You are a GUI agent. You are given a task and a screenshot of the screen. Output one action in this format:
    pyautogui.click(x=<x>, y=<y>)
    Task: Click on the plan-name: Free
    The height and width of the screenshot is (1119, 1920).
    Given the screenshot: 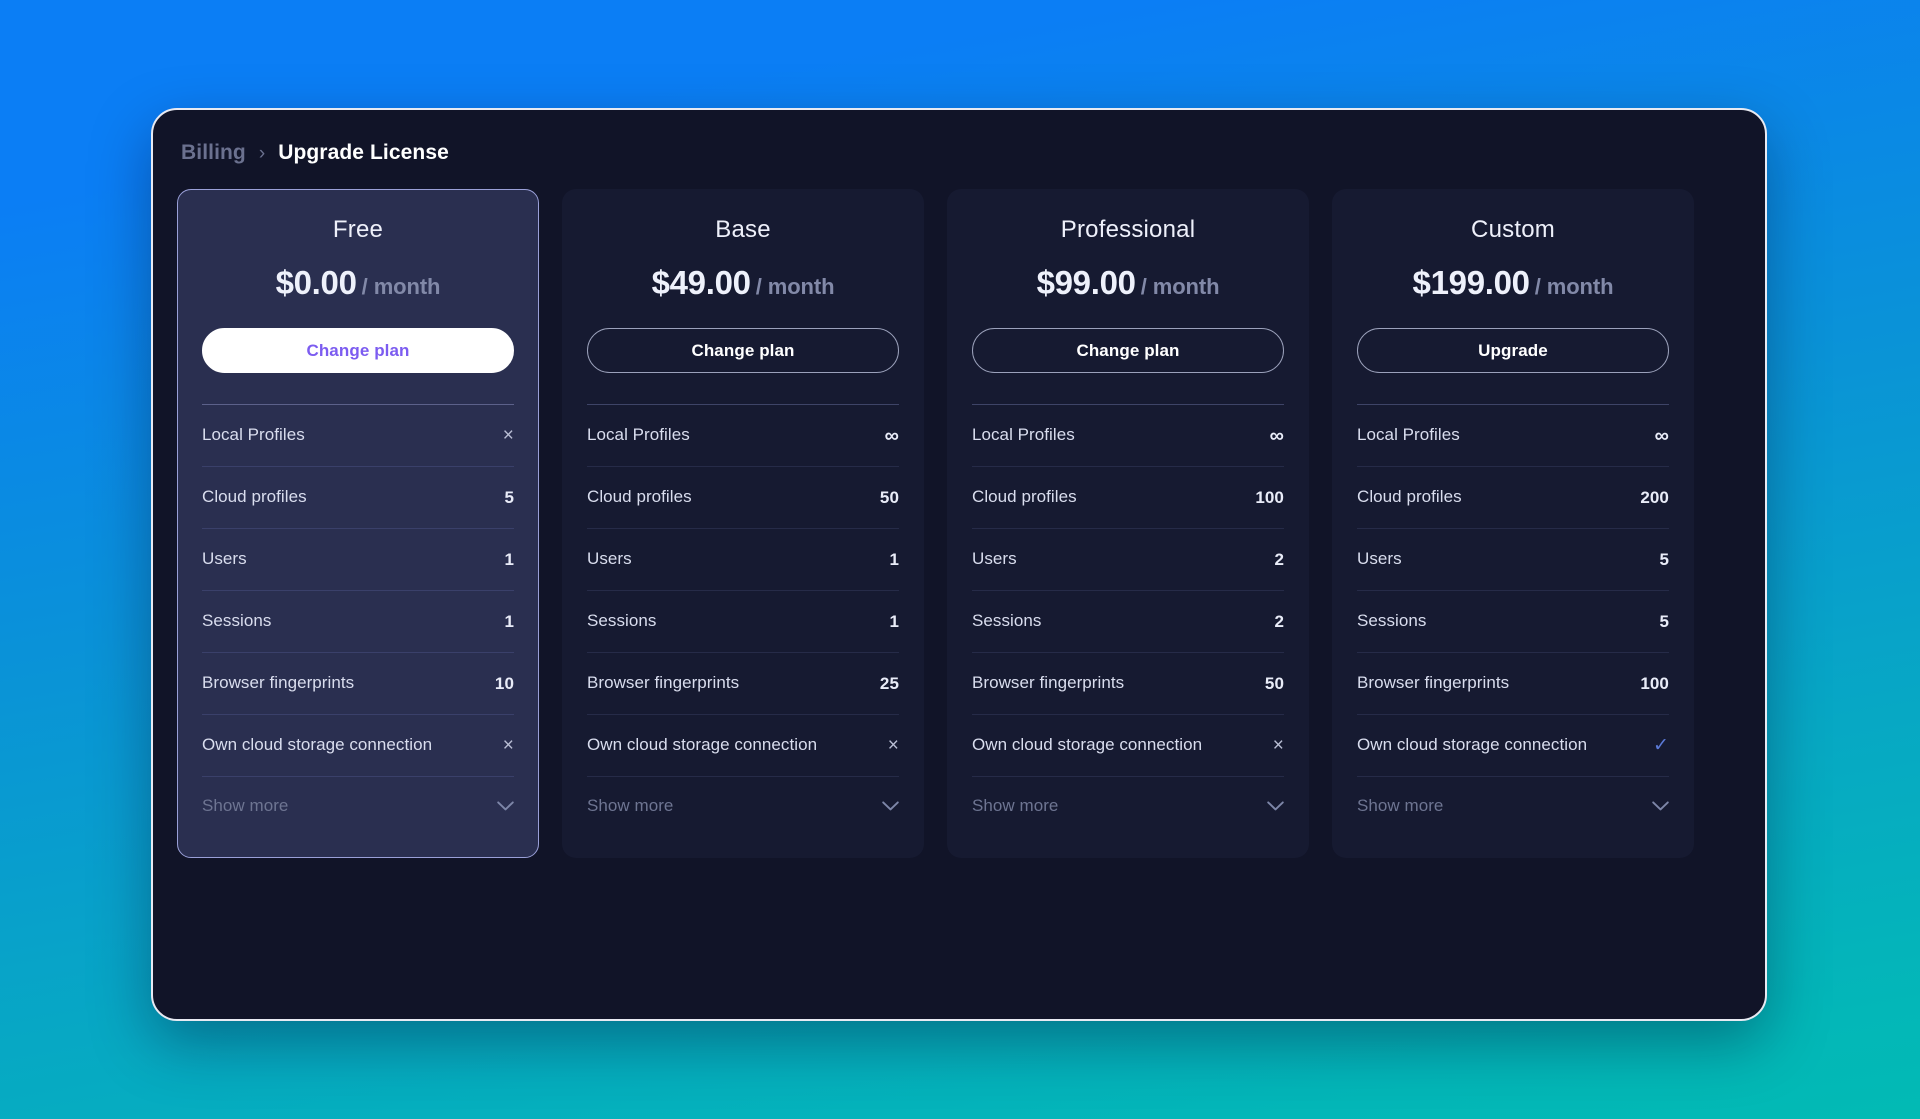 What is the action you would take?
    pyautogui.click(x=358, y=229)
    